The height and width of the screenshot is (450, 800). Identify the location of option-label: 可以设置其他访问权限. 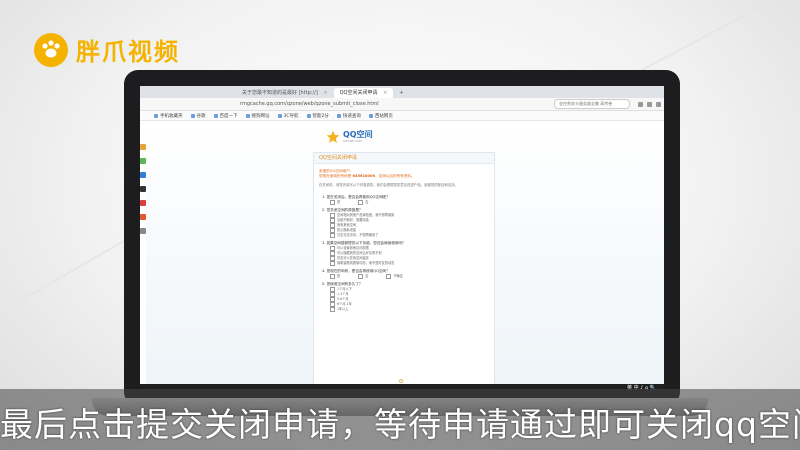
(353, 247).